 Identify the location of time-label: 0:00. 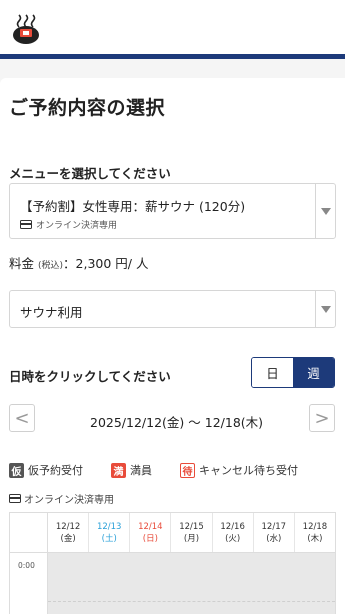
(29, 583).